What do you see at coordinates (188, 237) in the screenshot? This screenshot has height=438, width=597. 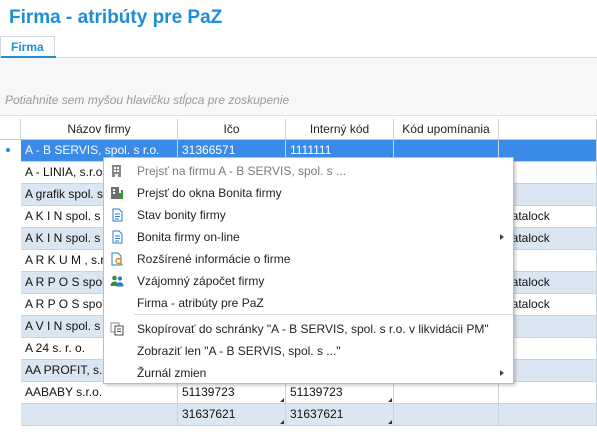 I see `menu-item-label: Bonita firmy on-line` at bounding box center [188, 237].